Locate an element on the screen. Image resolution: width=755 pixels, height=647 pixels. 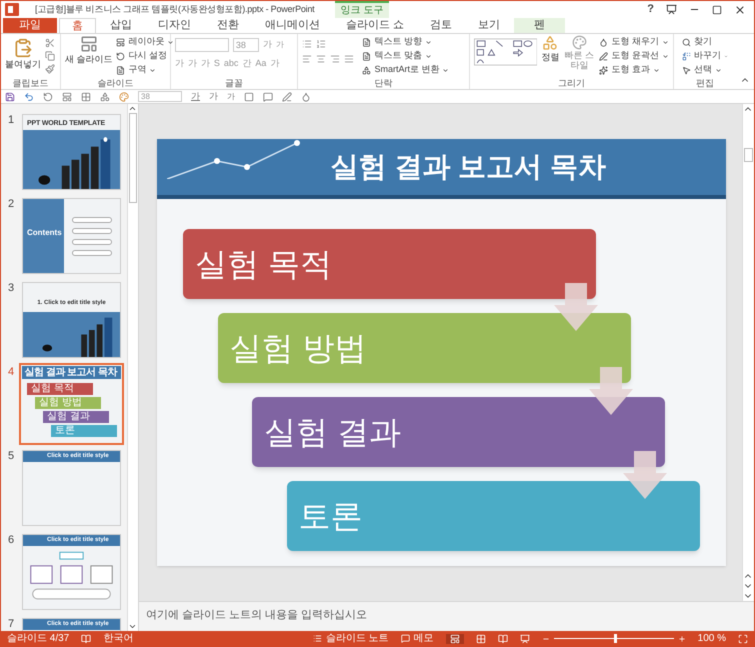
slide-sorter-icon is located at coordinates (481, 639).